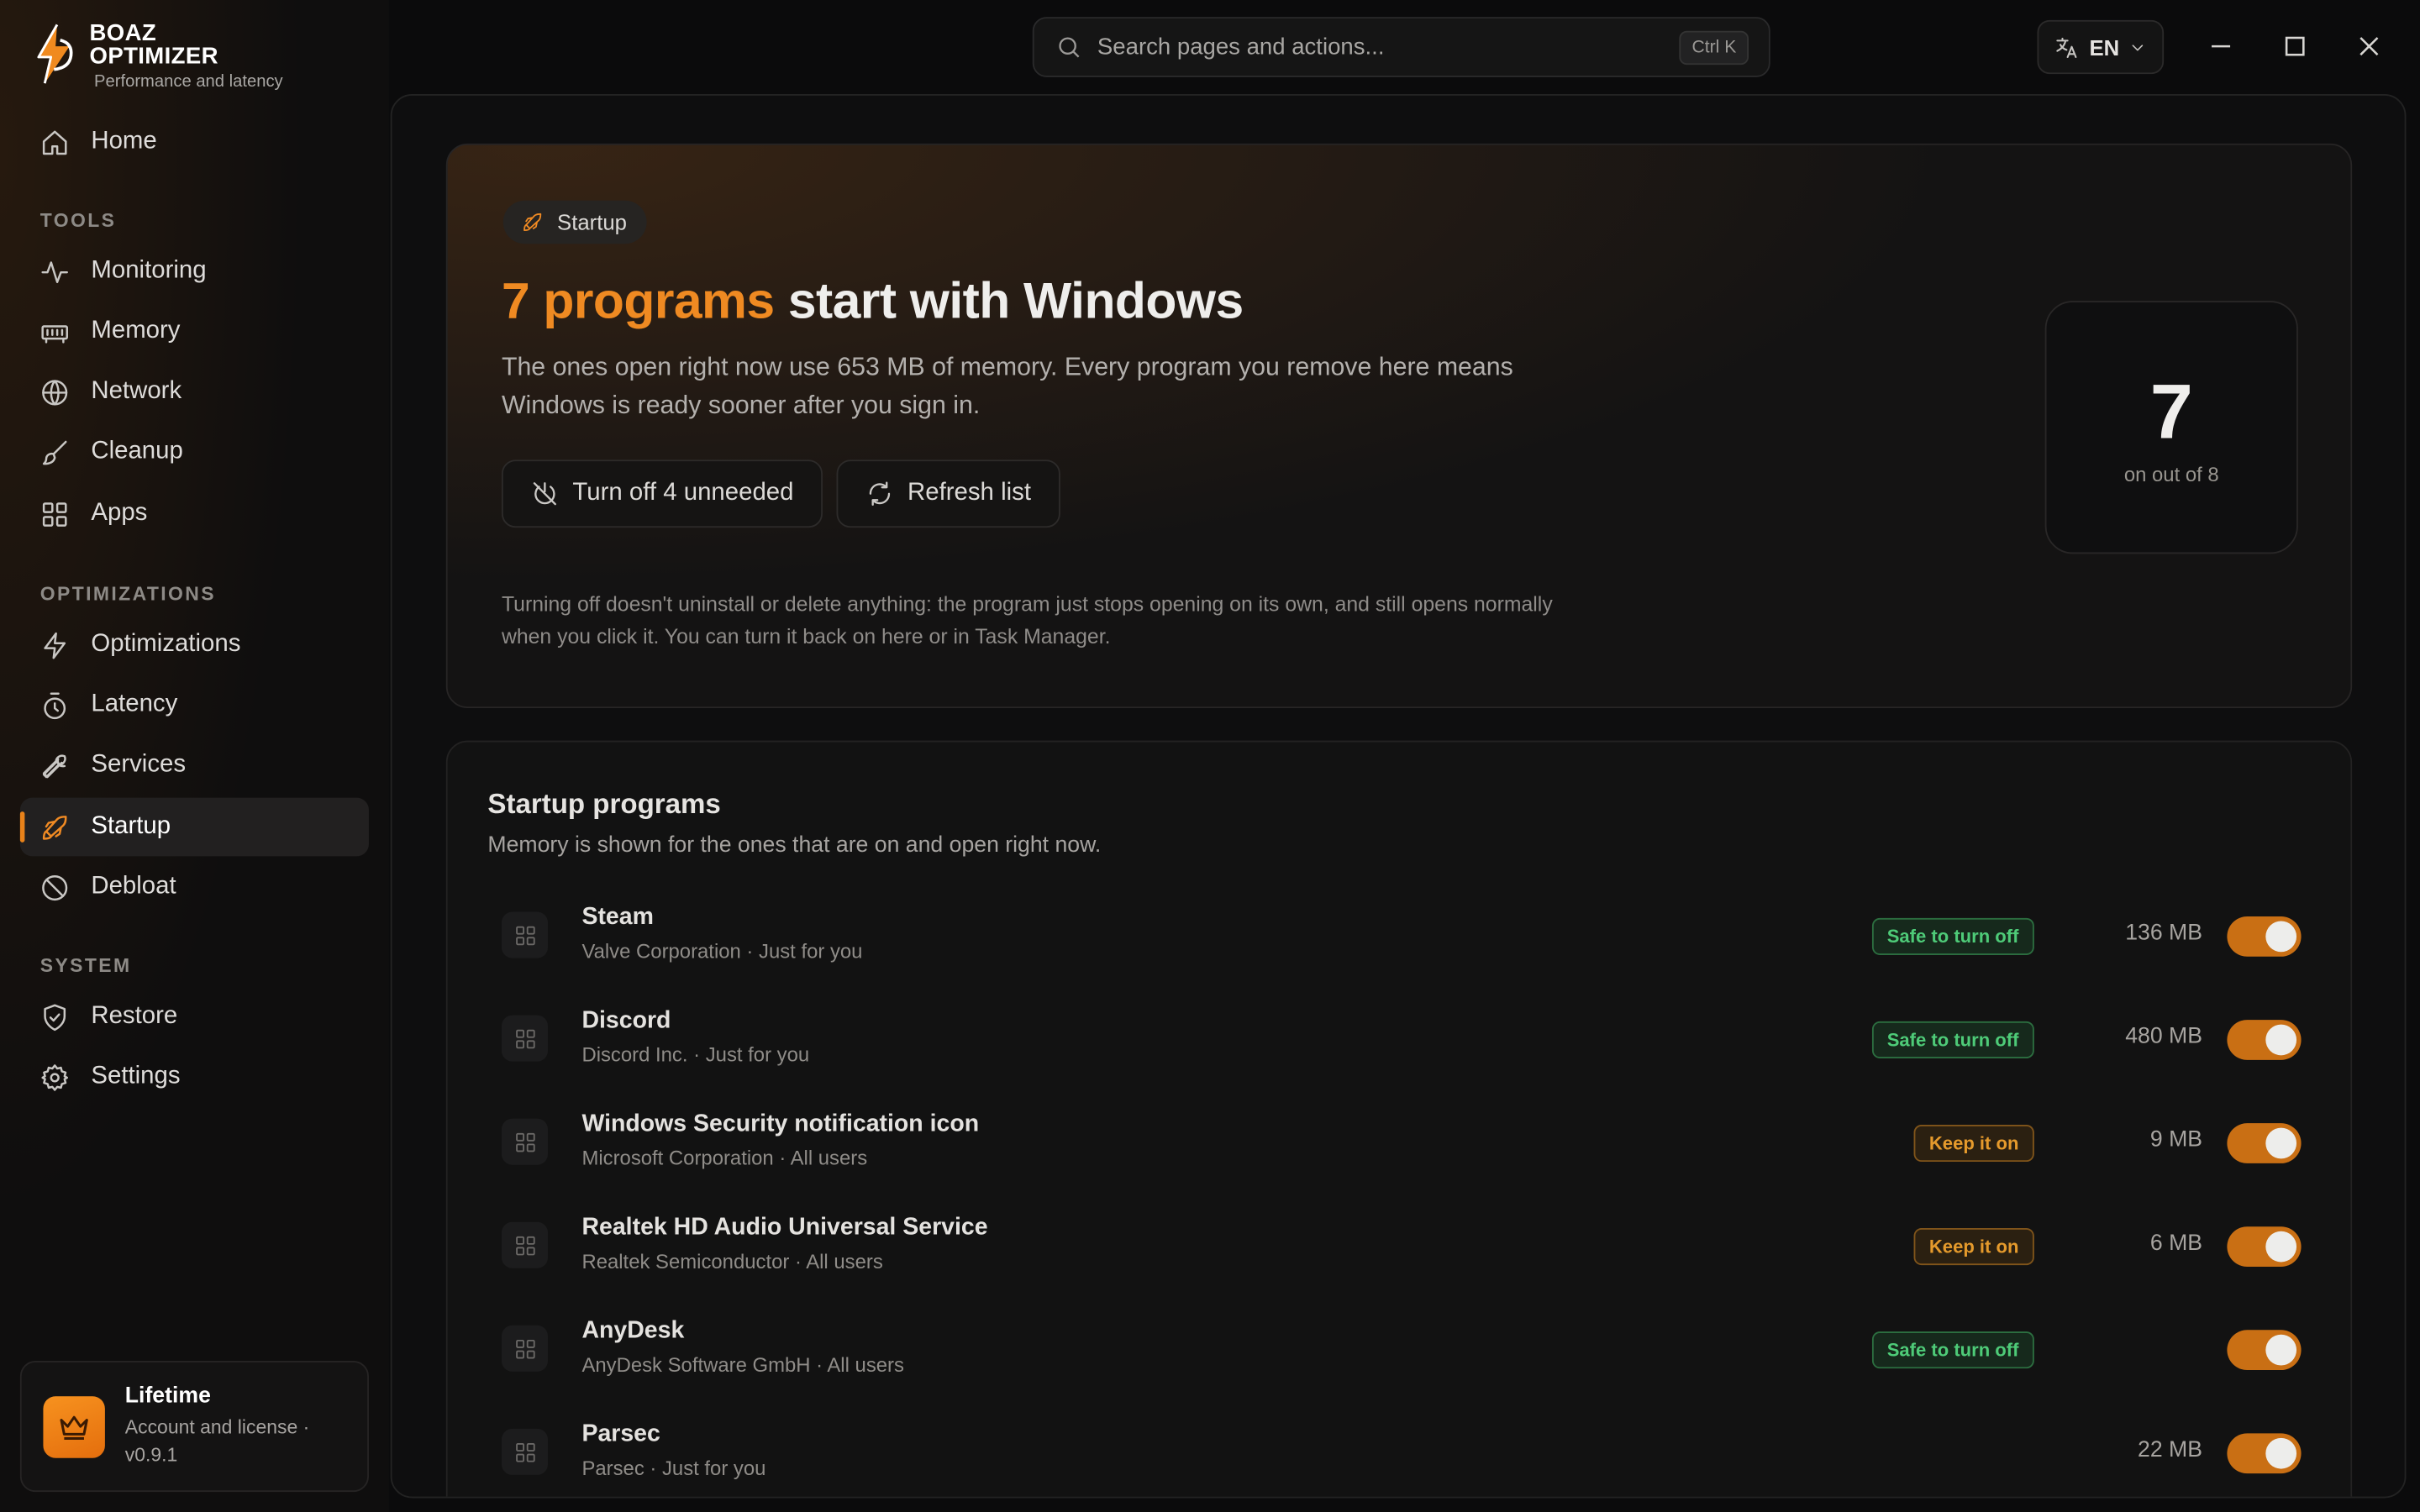  What do you see at coordinates (673, 1468) in the screenshot?
I see `program-publisher: Parsec · Just for you` at bounding box center [673, 1468].